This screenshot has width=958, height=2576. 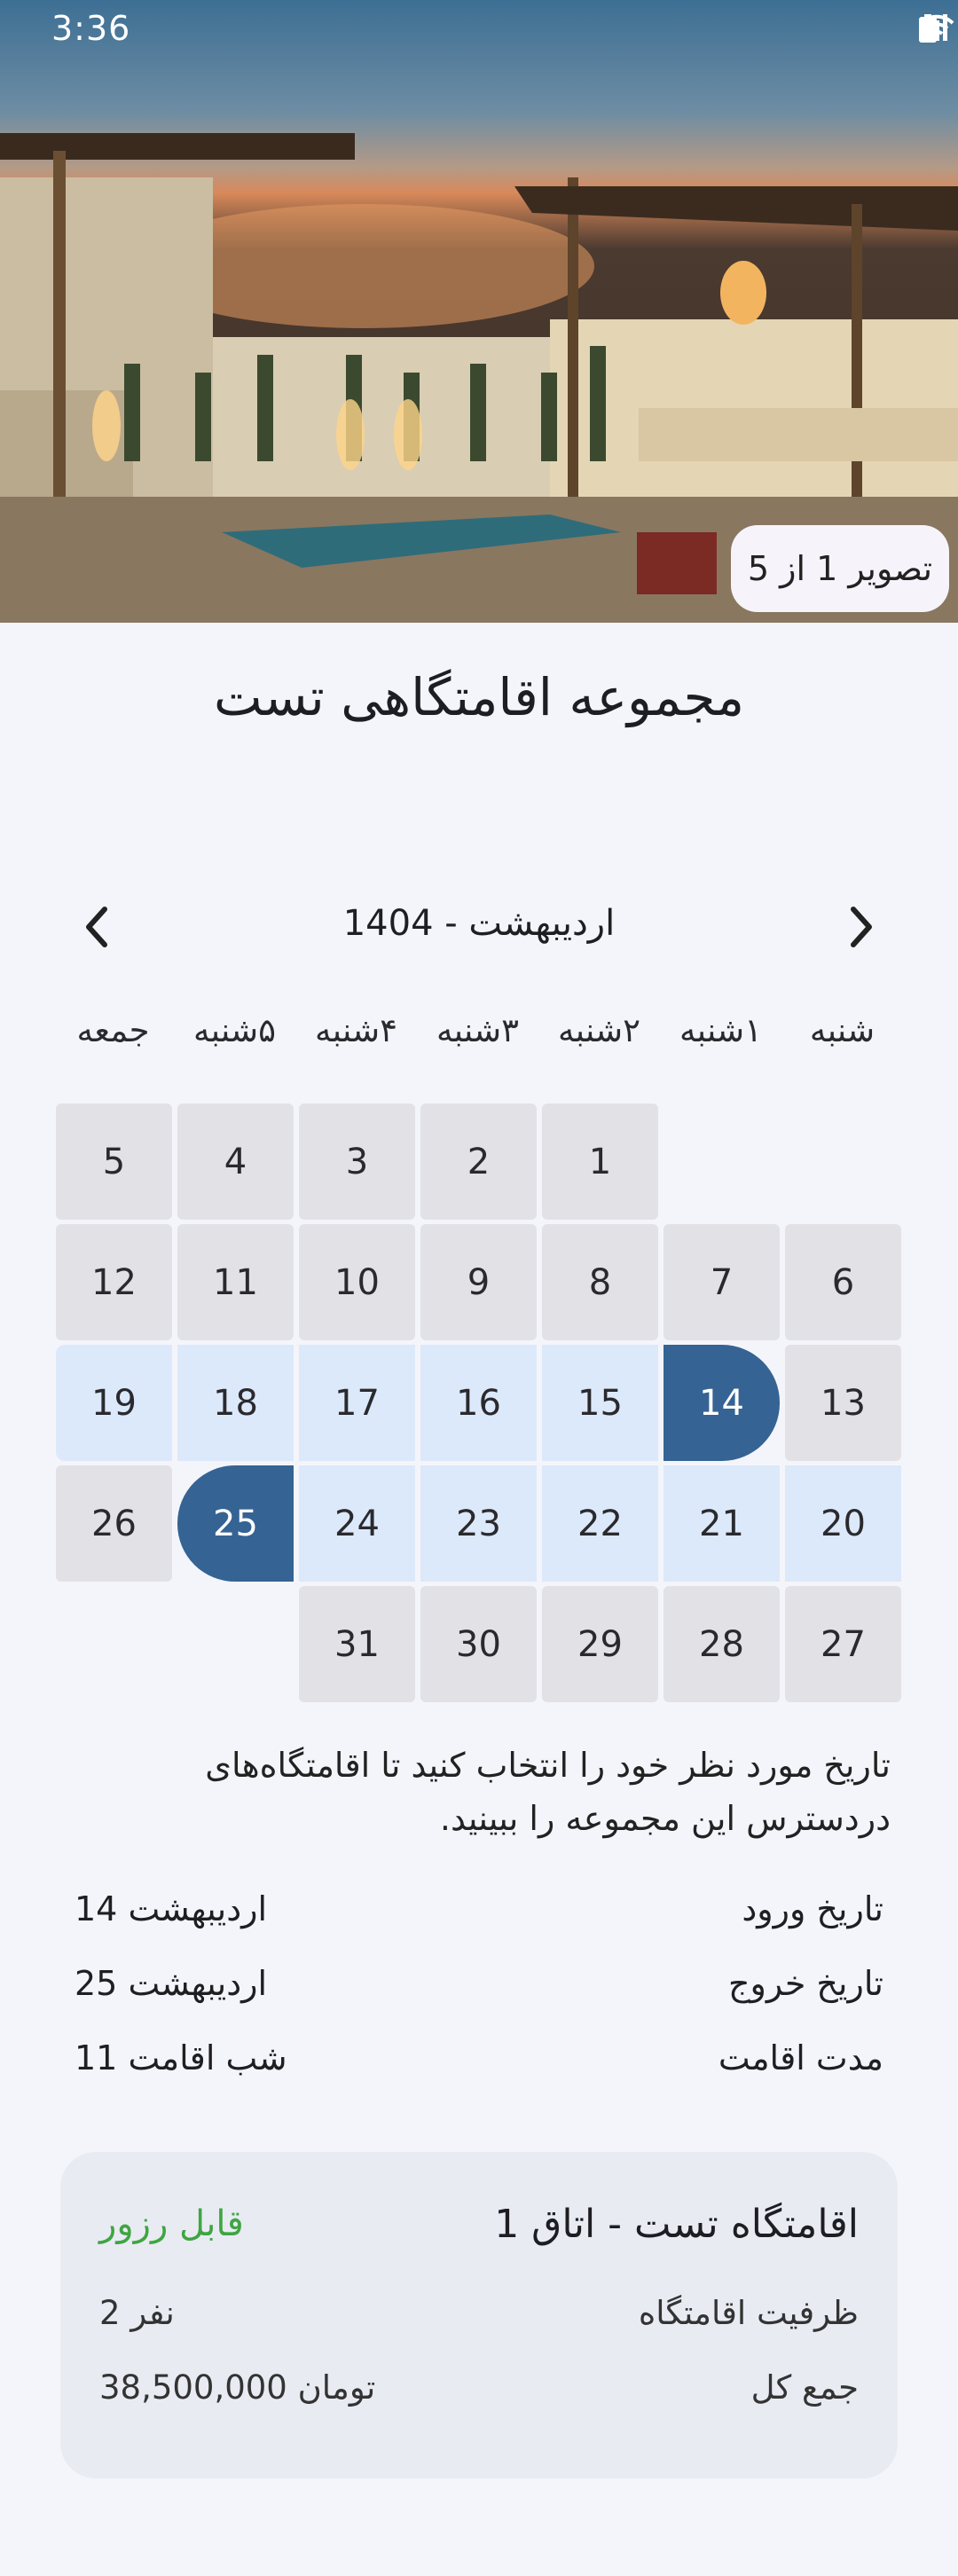 I want to click on capacity-label: ظرفیت اقامتگاه, so click(x=749, y=2313).